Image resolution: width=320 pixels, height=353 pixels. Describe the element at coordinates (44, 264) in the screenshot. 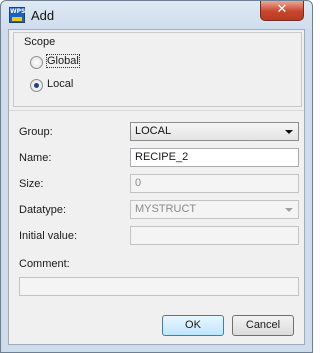

I see `comment-label: Comment:` at that location.